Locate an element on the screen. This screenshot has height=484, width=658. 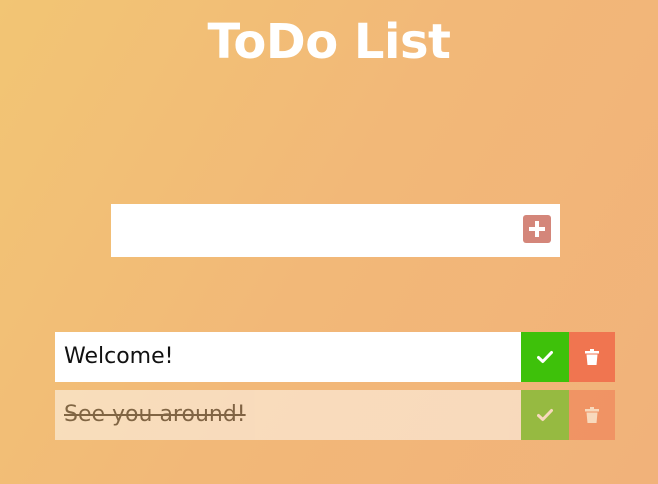
add-todo-form is located at coordinates (335, 230).